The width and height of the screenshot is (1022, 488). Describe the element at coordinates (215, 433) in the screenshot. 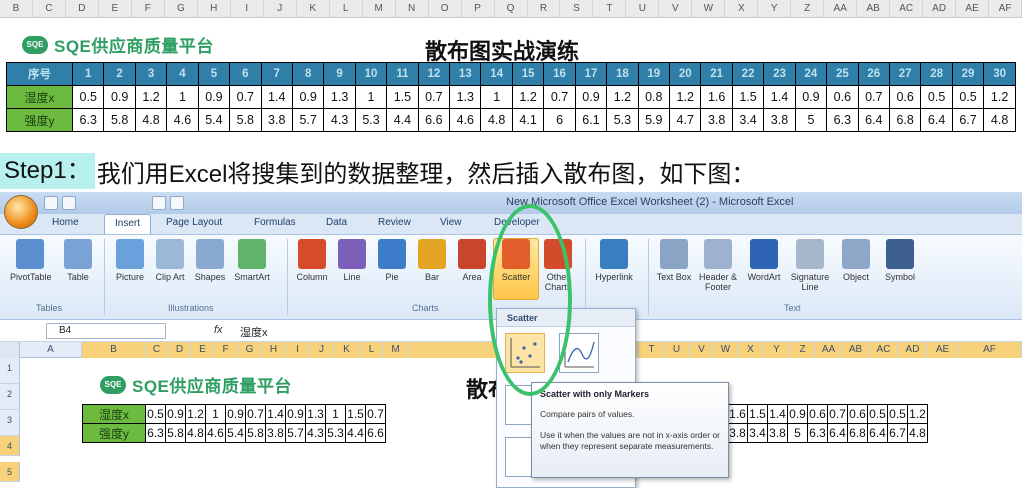

I see `table-cell: 4.6` at that location.